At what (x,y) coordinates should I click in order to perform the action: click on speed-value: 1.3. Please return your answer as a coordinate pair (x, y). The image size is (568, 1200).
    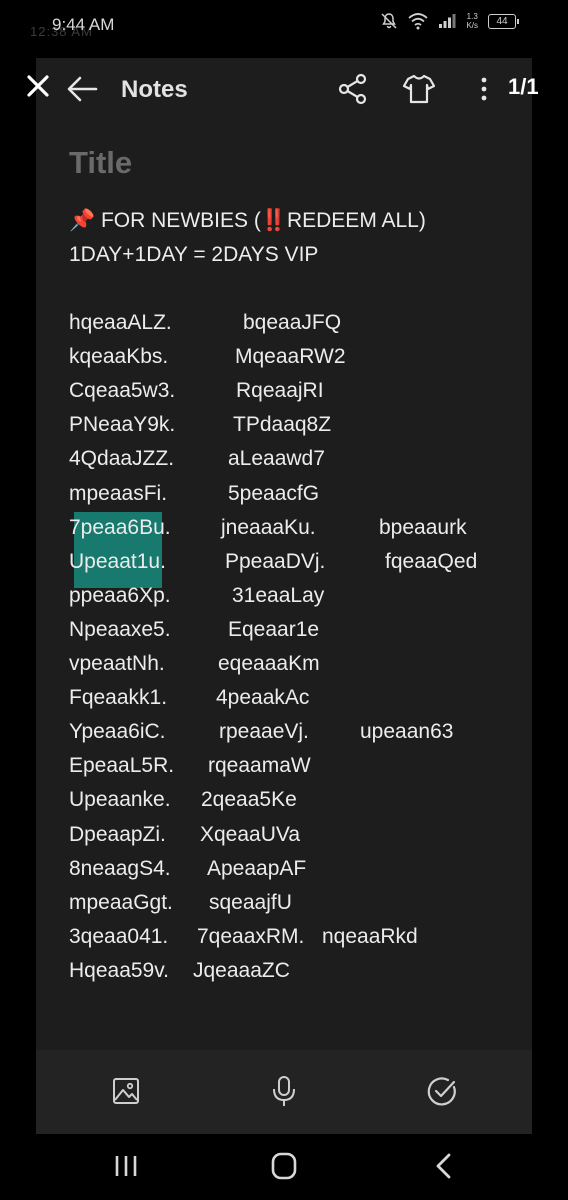
    Looking at the image, I should click on (472, 16).